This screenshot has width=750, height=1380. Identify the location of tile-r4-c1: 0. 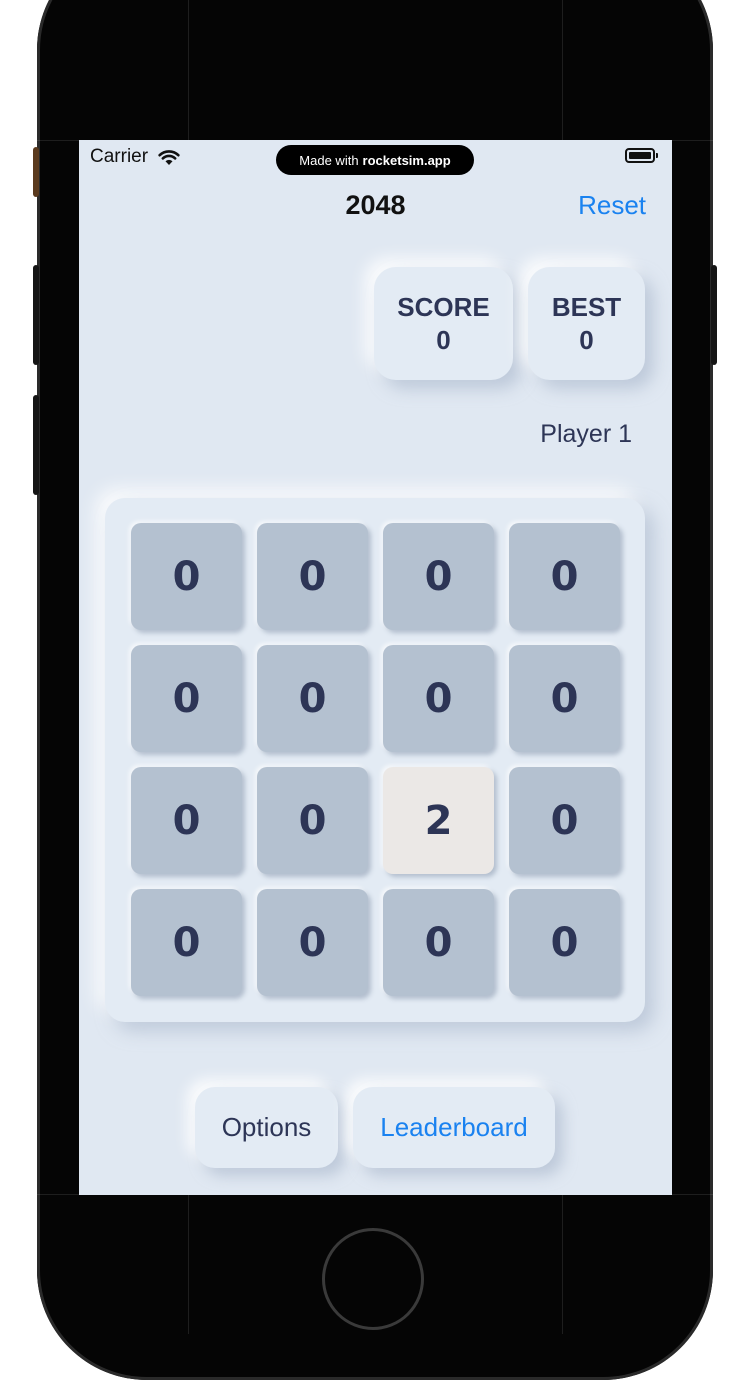
(186, 942).